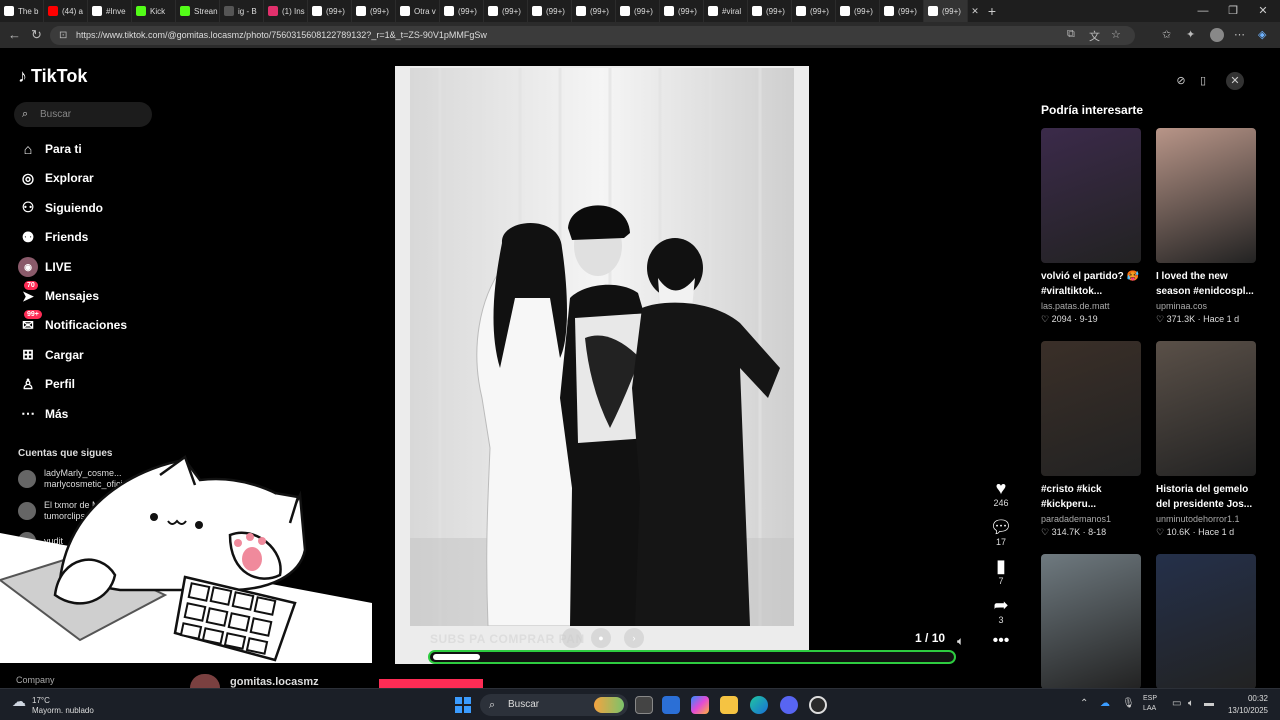 Image resolution: width=1280 pixels, height=720 pixels. What do you see at coordinates (66, 11) in the screenshot?
I see `browser-tab: (44) a` at bounding box center [66, 11].